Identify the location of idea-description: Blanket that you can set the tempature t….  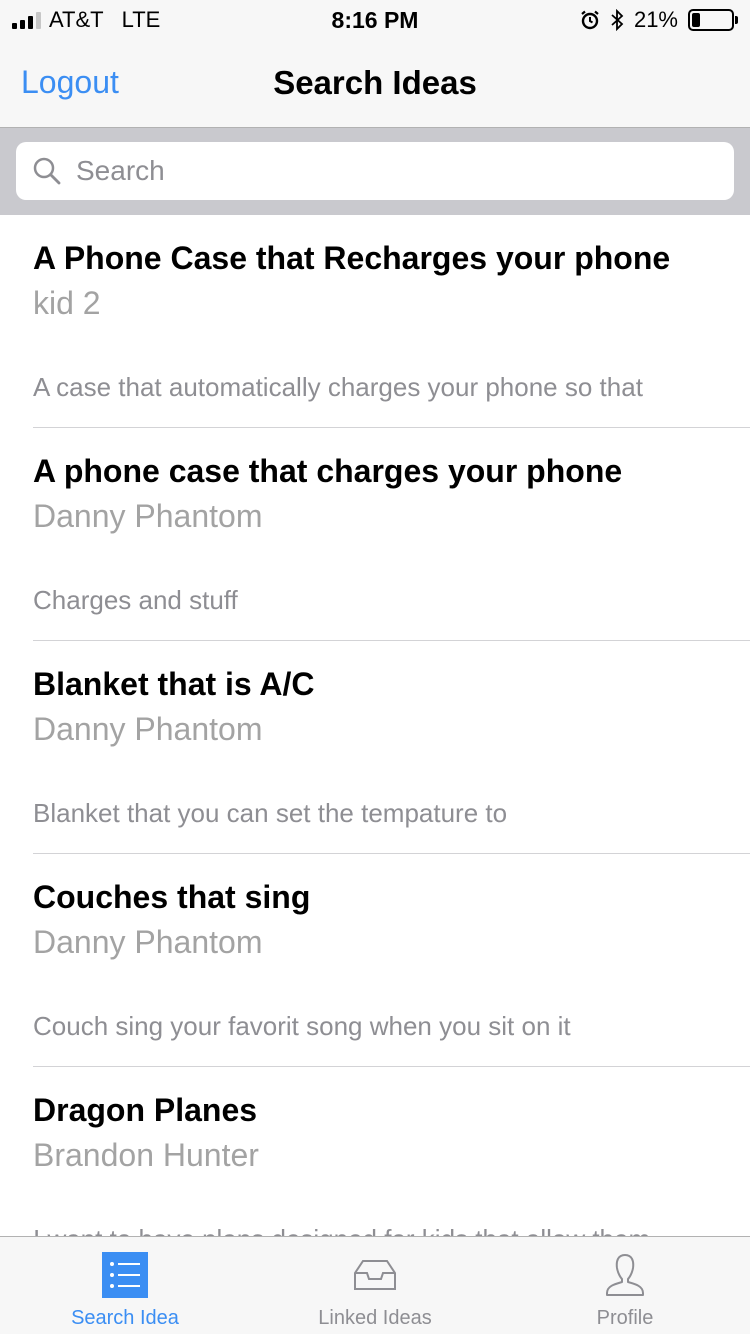
(270, 813).